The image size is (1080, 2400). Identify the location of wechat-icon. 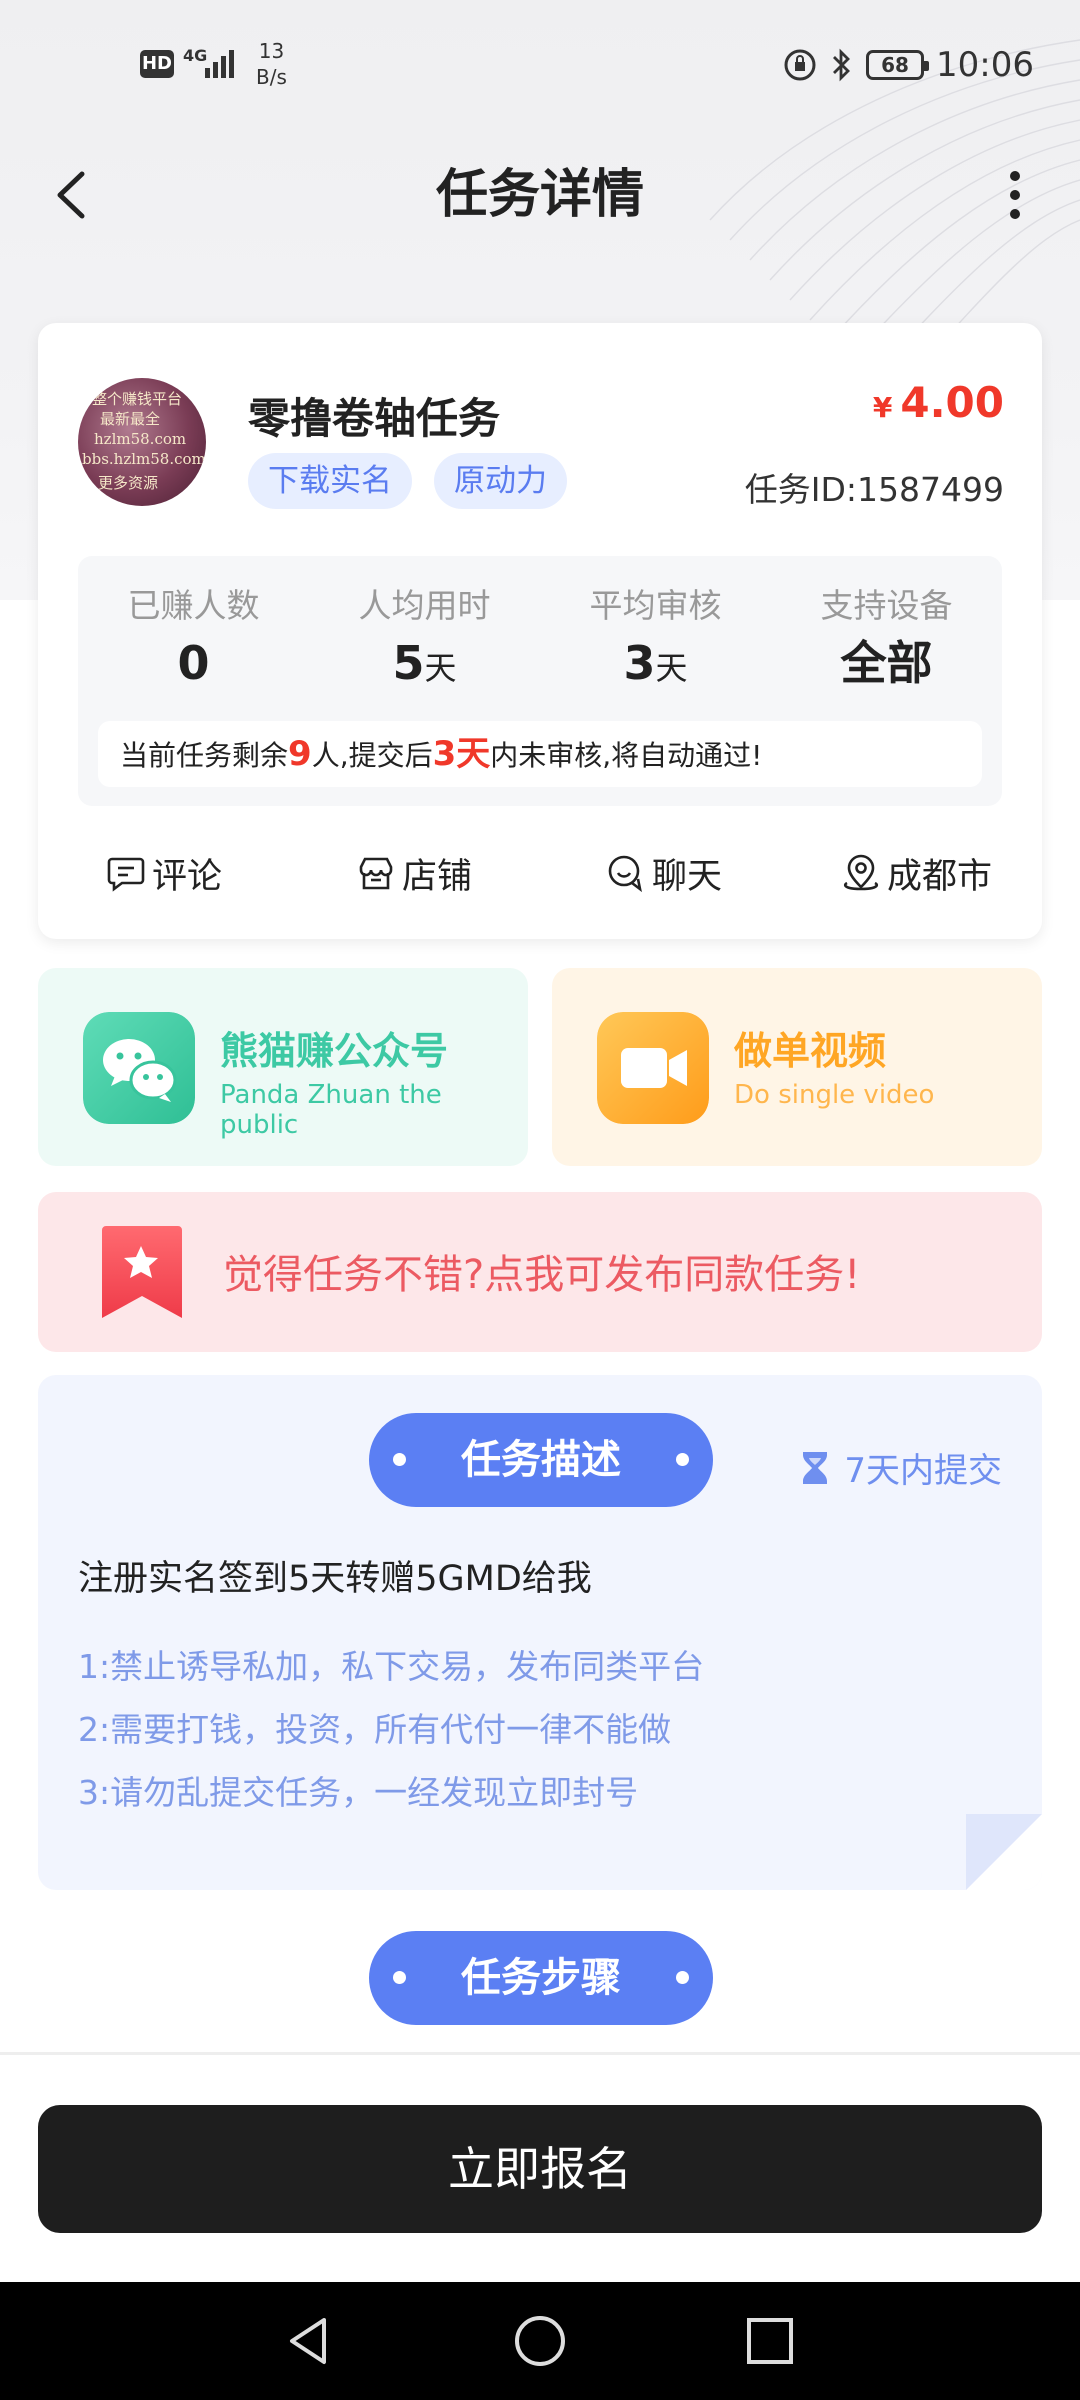
(139, 1068).